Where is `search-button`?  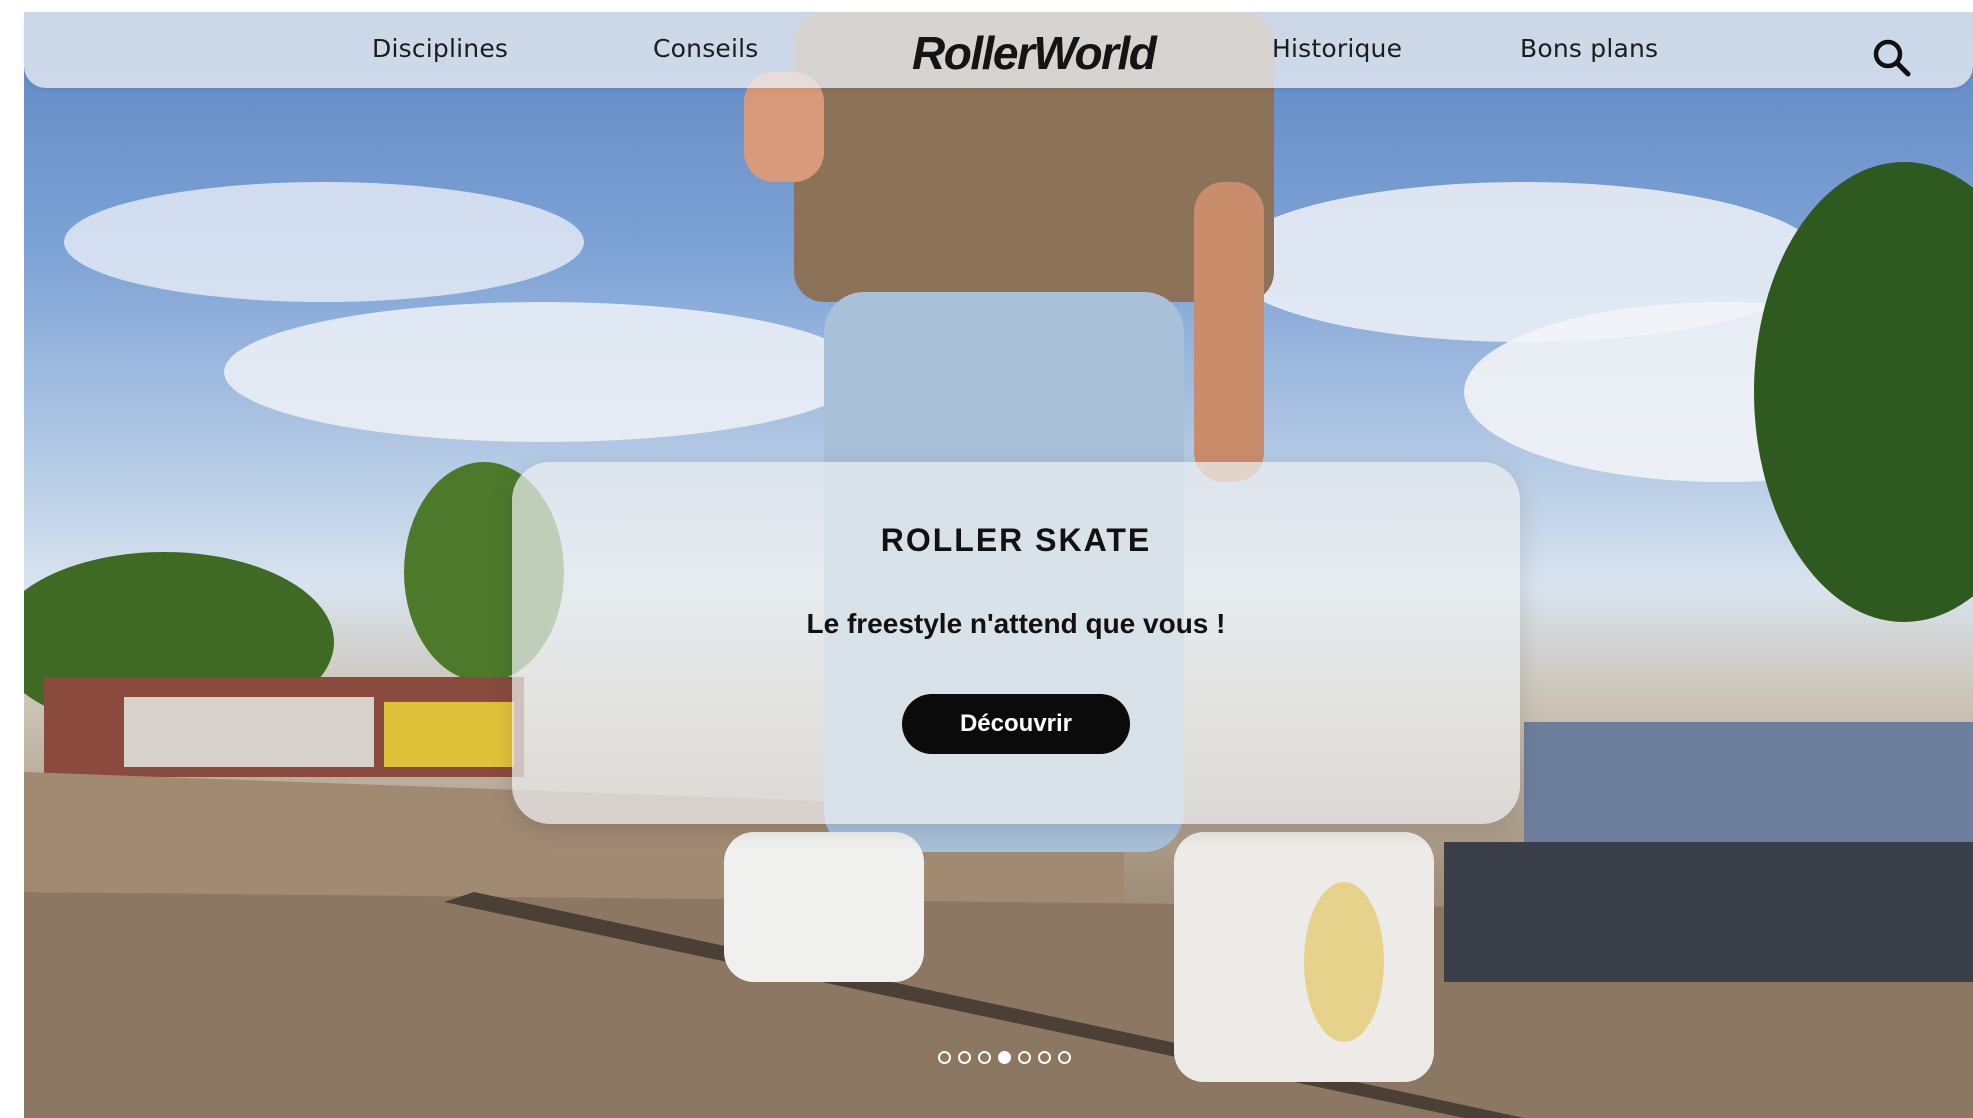 search-button is located at coordinates (1892, 58).